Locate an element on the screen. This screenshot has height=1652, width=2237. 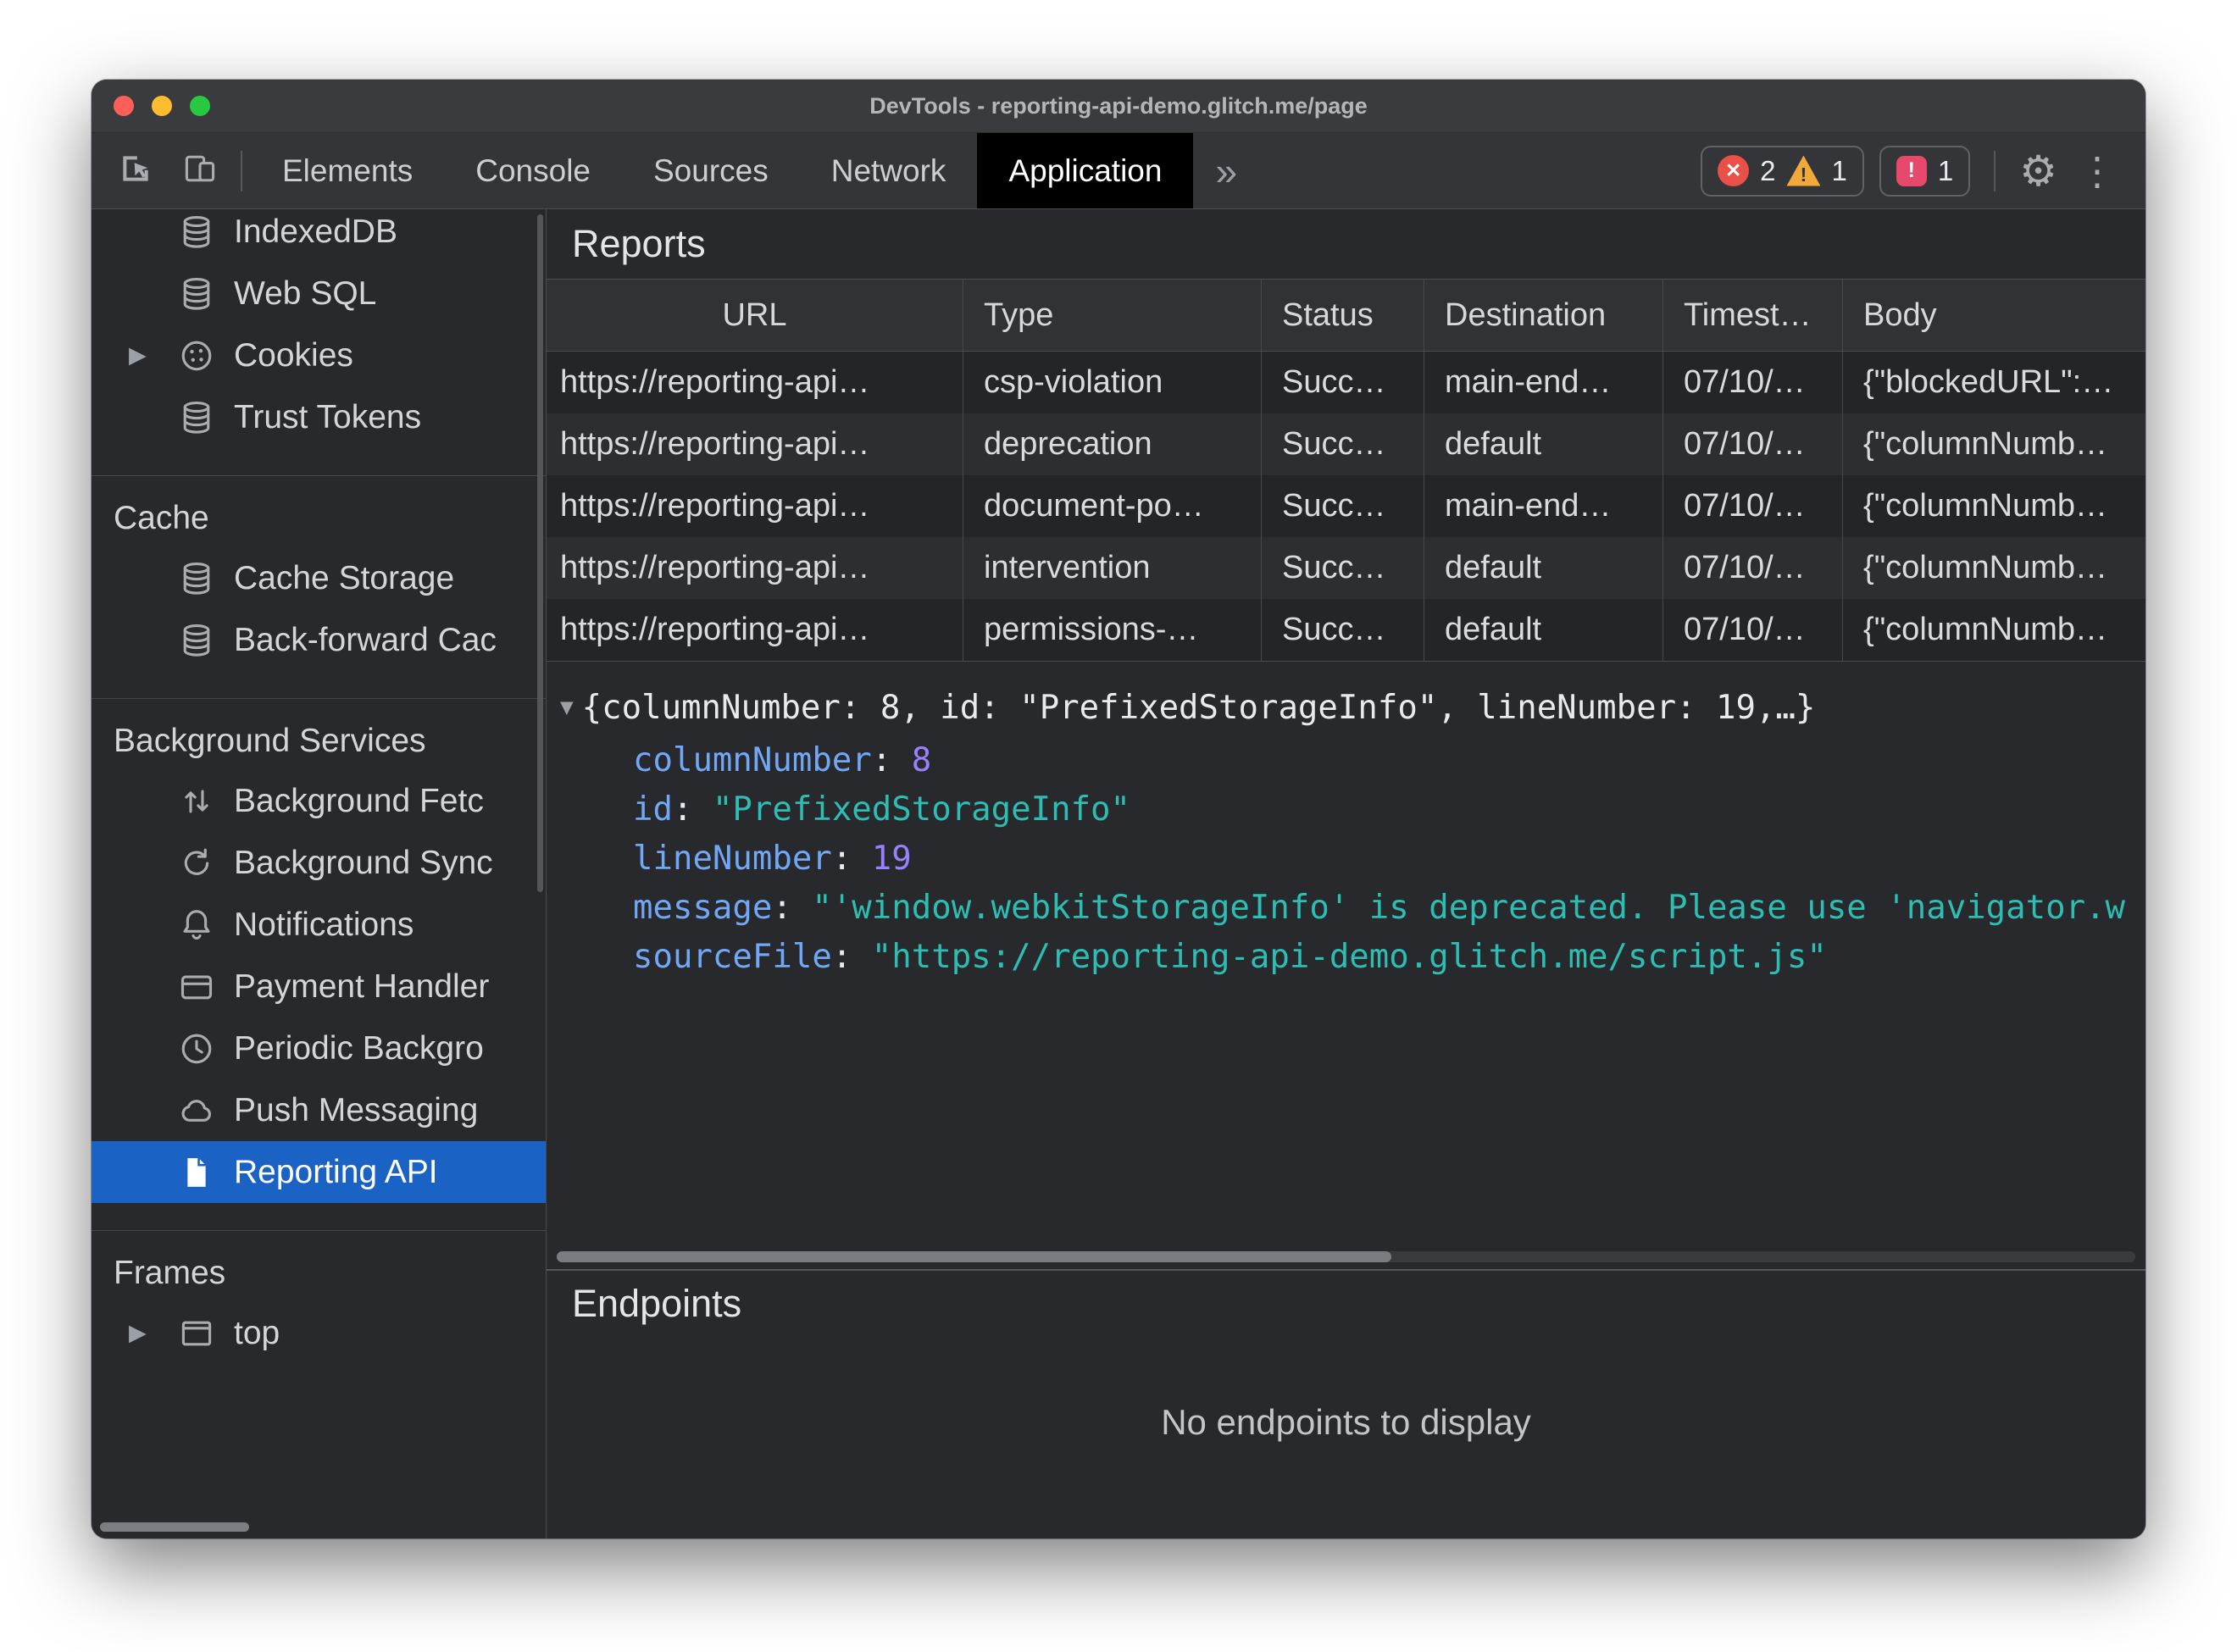
sidebar-vertical-scrollbar is located at coordinates (540, 553).